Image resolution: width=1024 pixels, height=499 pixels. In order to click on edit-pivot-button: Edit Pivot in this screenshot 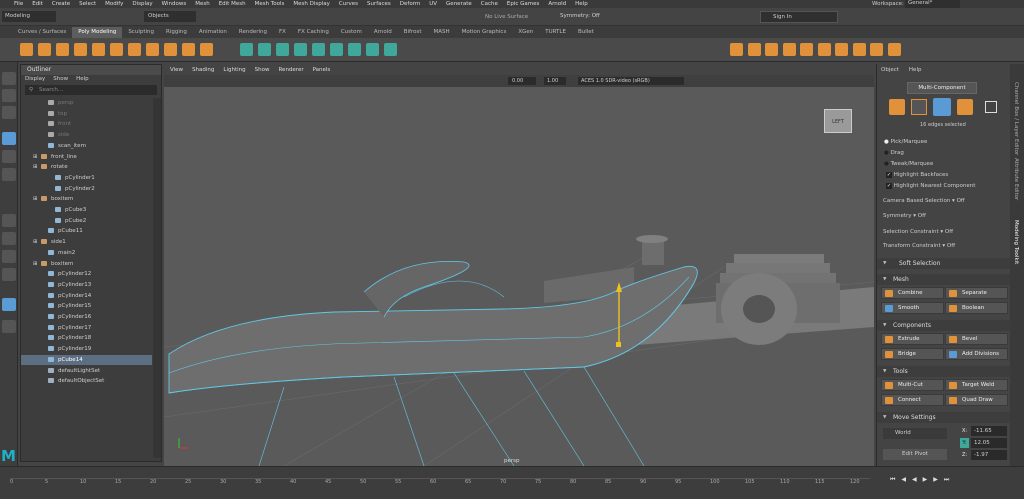, I will do `click(915, 454)`.